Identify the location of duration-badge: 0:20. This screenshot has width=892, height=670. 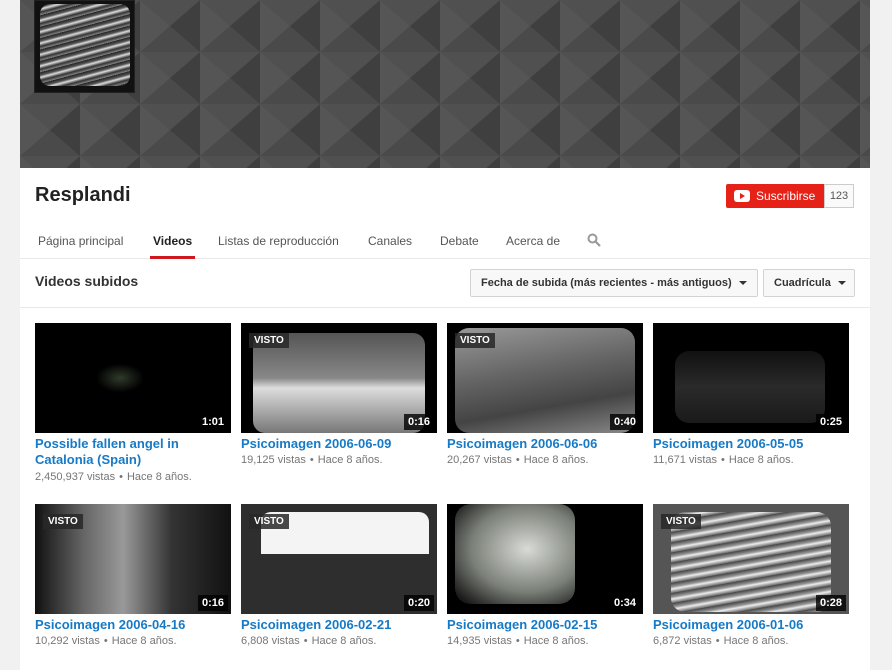
(418, 603).